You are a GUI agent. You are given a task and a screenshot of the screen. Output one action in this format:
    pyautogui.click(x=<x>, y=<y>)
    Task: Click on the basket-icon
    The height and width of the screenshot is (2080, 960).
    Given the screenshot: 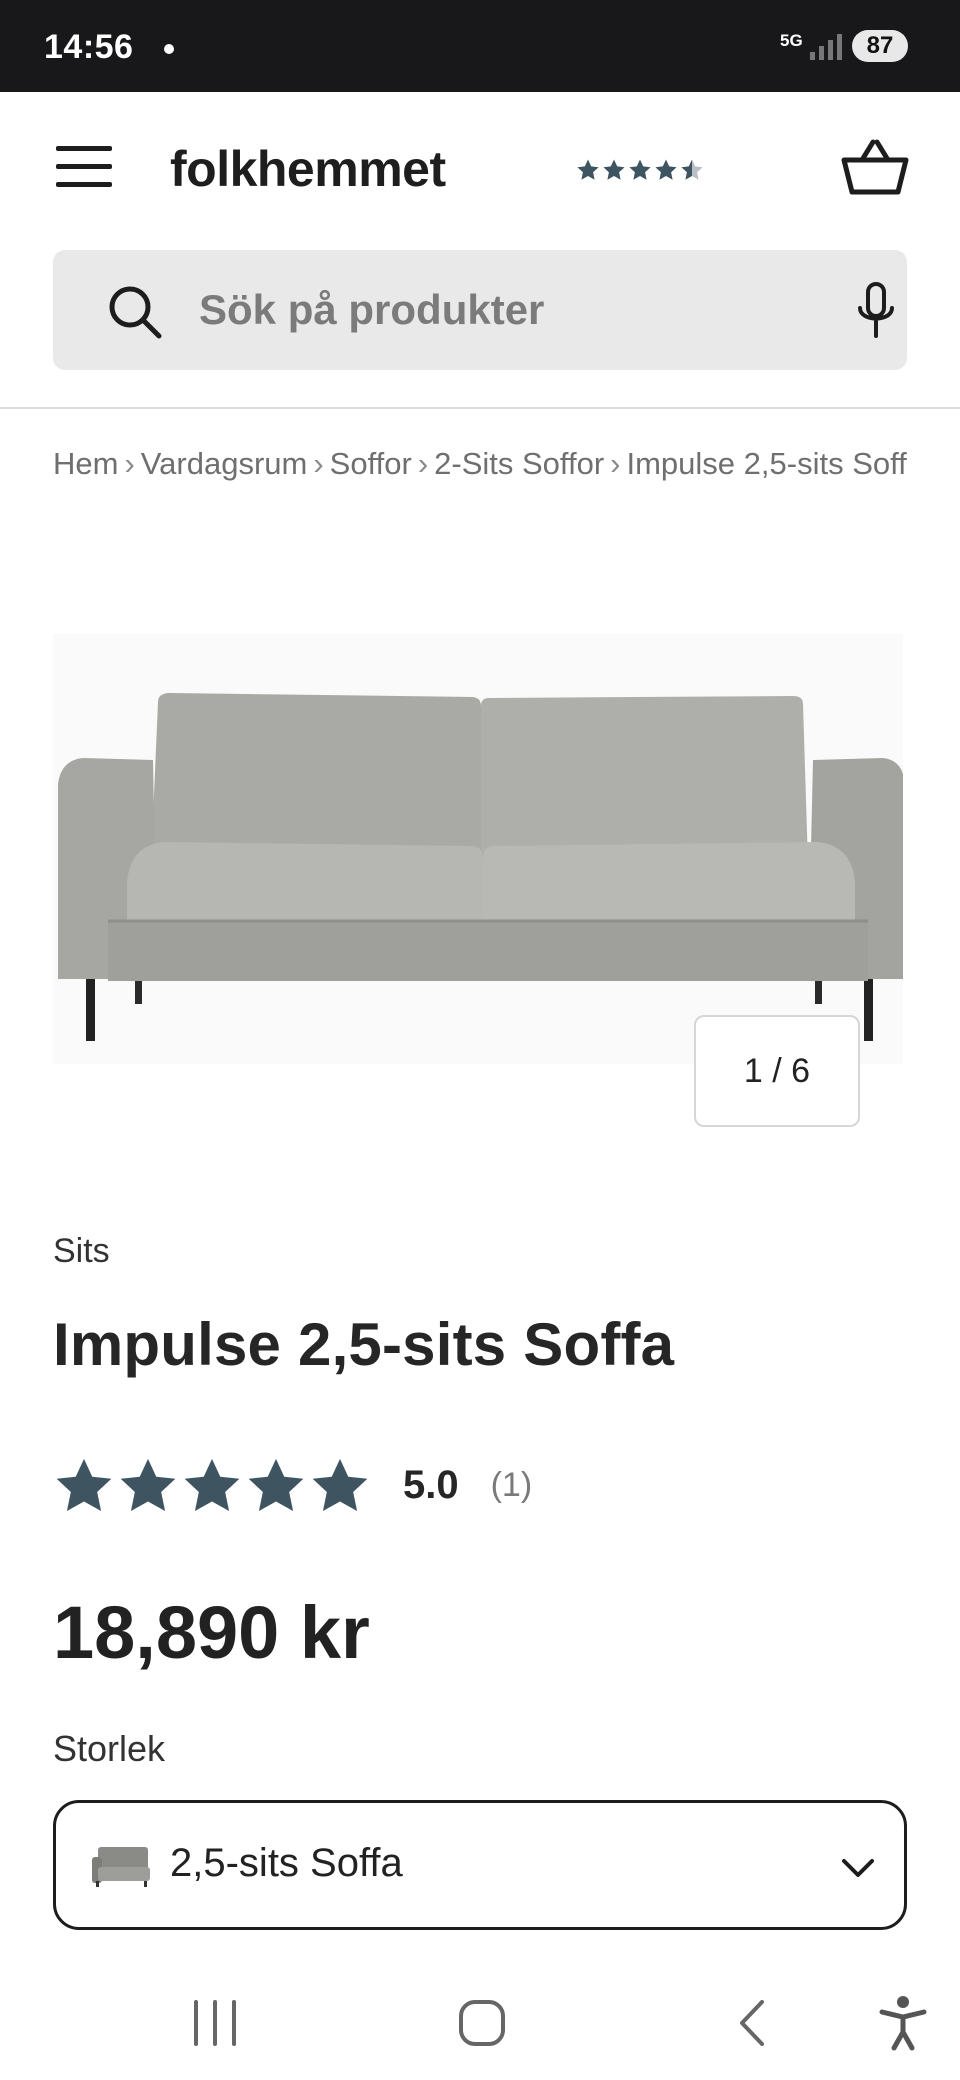 What is the action you would take?
    pyautogui.click(x=875, y=168)
    